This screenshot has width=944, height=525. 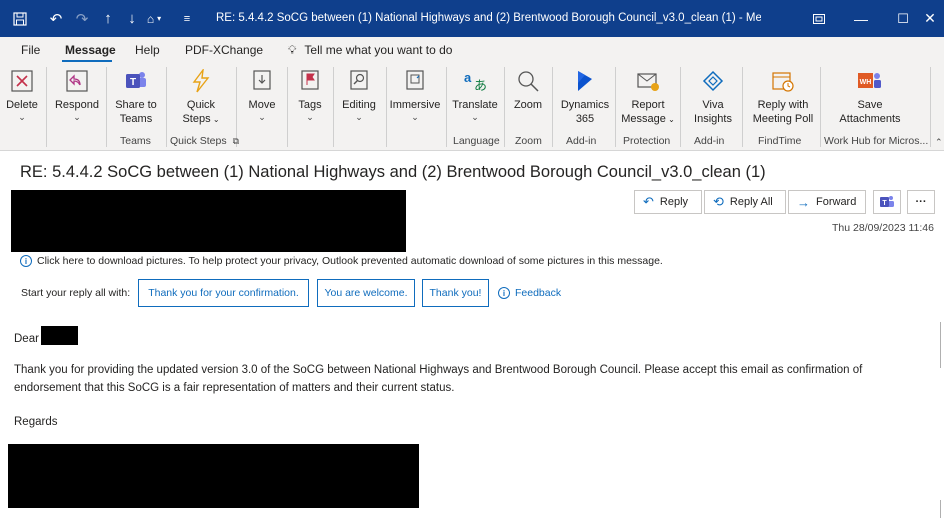 What do you see at coordinates (921, 202) in the screenshot?
I see `more-actions-button: ···` at bounding box center [921, 202].